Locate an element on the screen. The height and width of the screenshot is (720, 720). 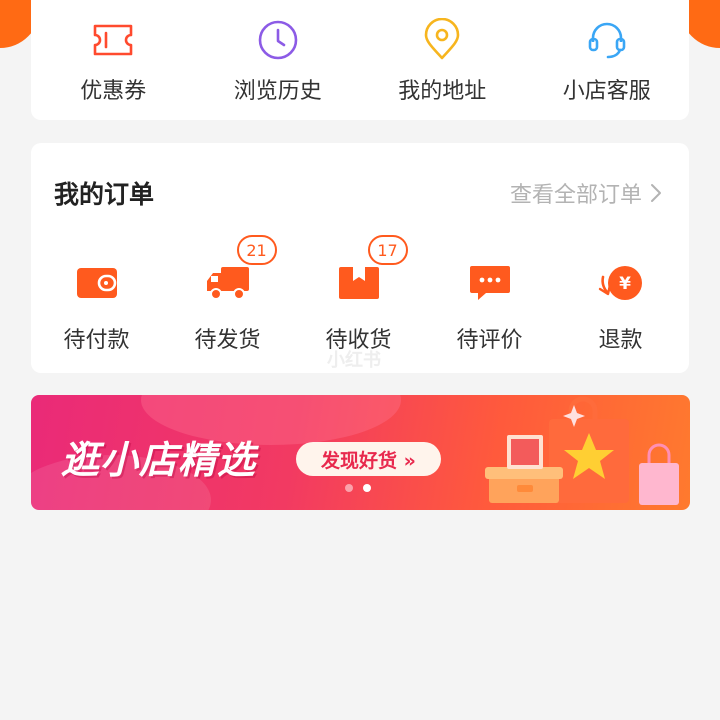
comment-icon is located at coordinates (490, 283).